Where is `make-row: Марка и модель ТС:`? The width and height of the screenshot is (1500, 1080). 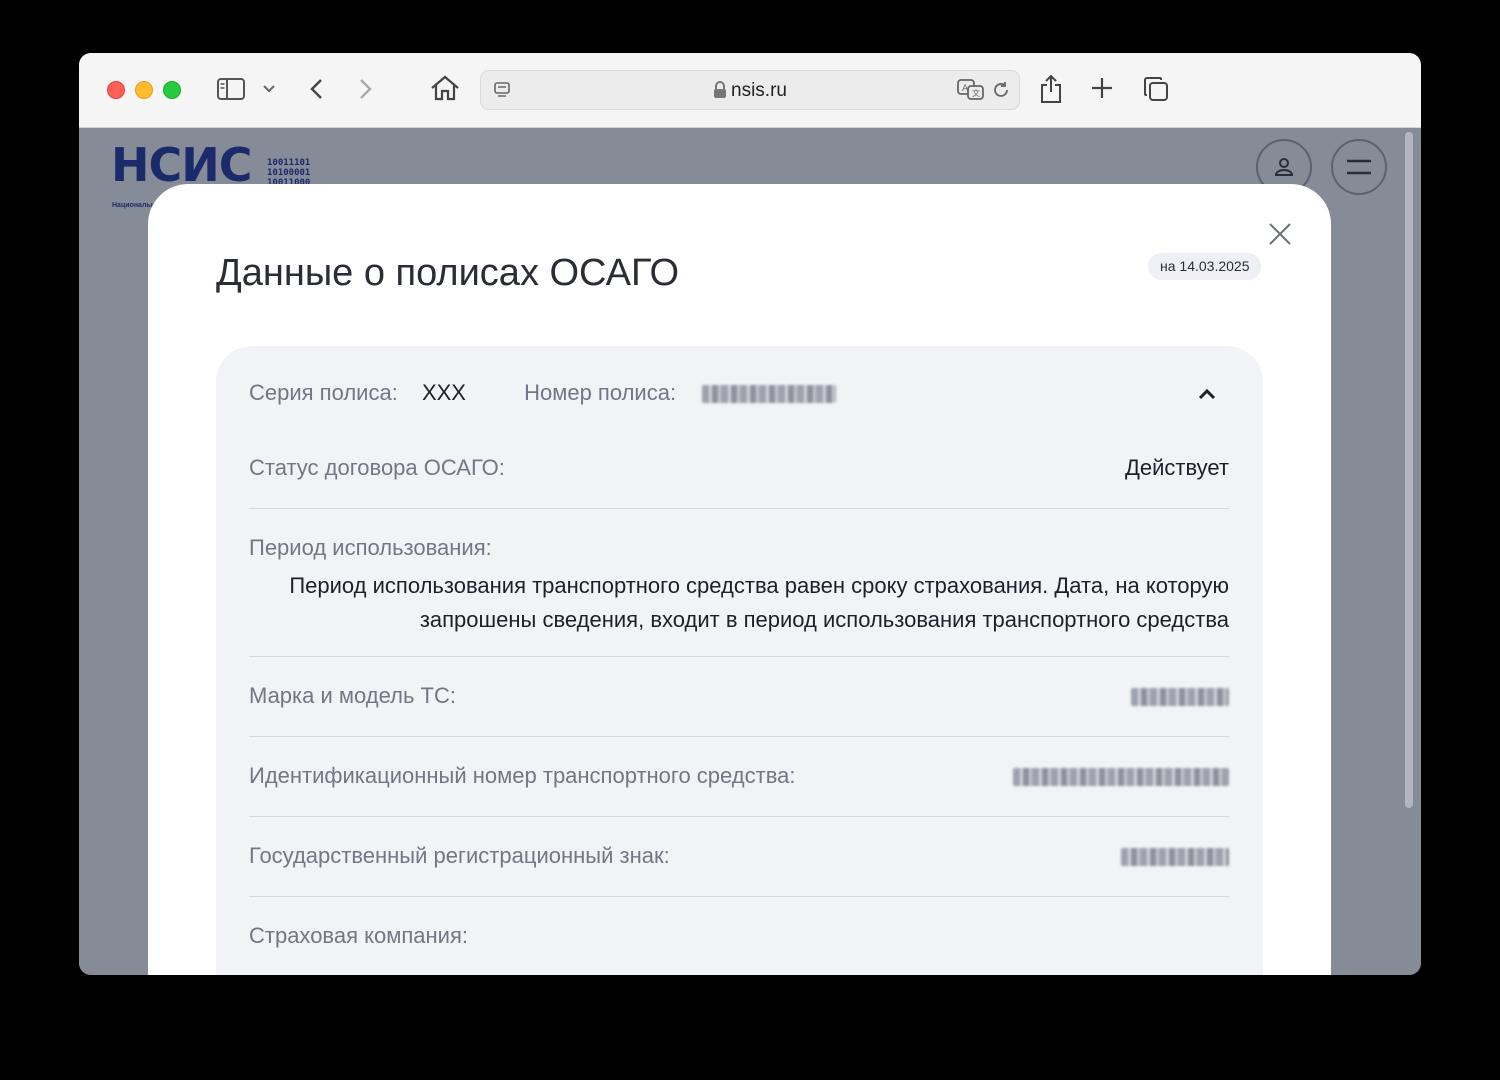
make-row: Марка и модель ТС: is located at coordinates (739, 710).